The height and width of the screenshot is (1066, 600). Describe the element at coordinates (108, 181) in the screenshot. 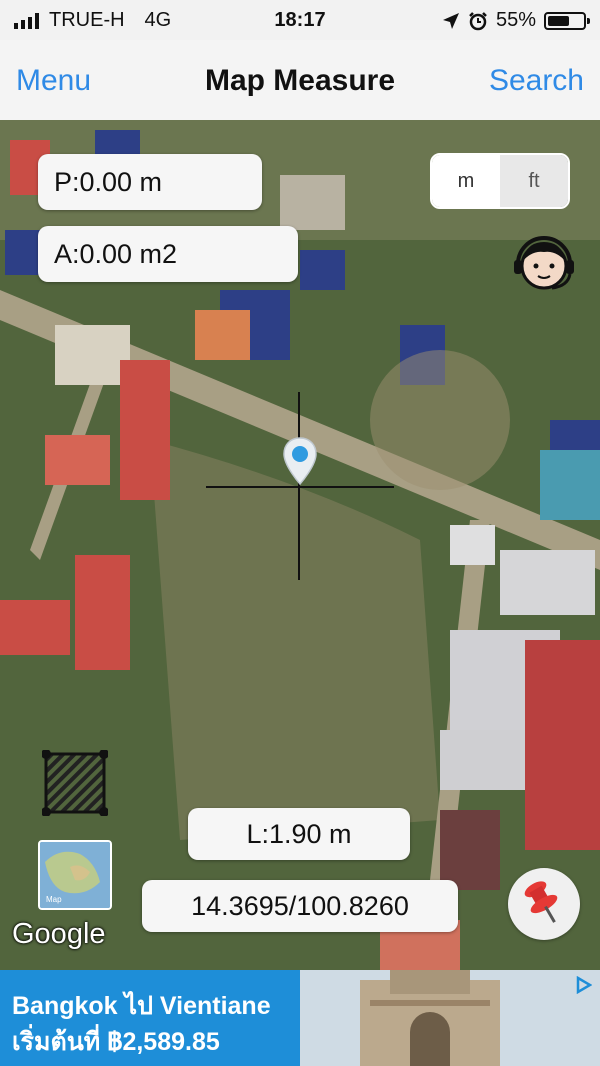

I see `perimeter-value: P:0.00 m` at that location.